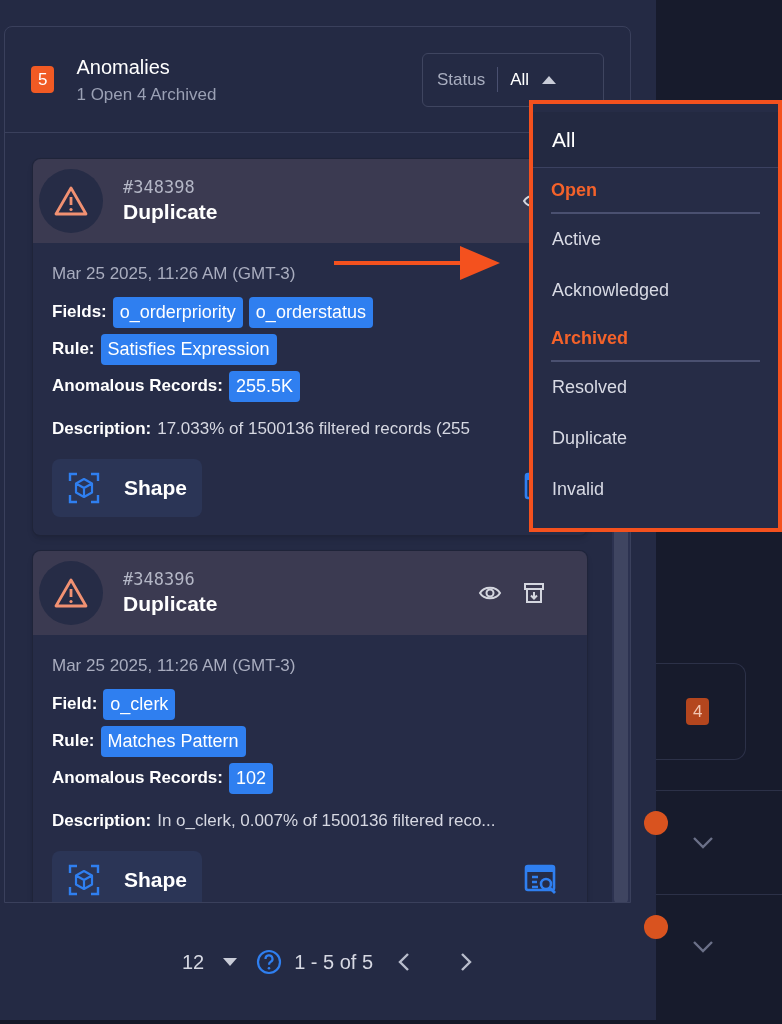 This screenshot has width=782, height=1024. Describe the element at coordinates (265, 386) in the screenshot. I see `tag: 255.5K` at that location.